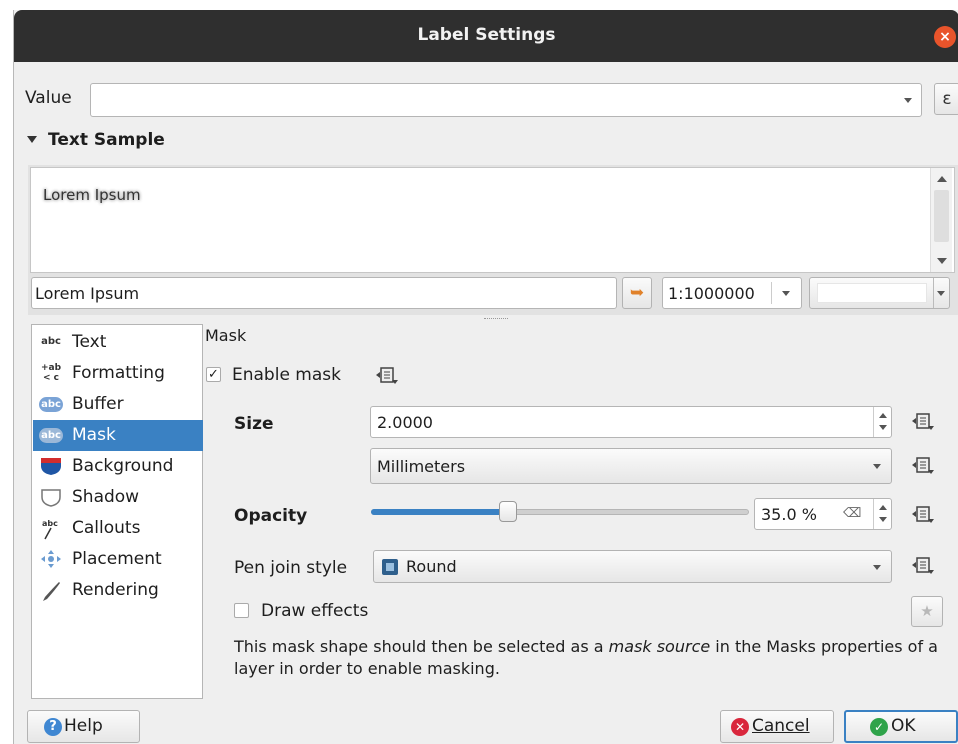 The image size is (958, 744). I want to click on tab-label: Buffer, so click(98, 404).